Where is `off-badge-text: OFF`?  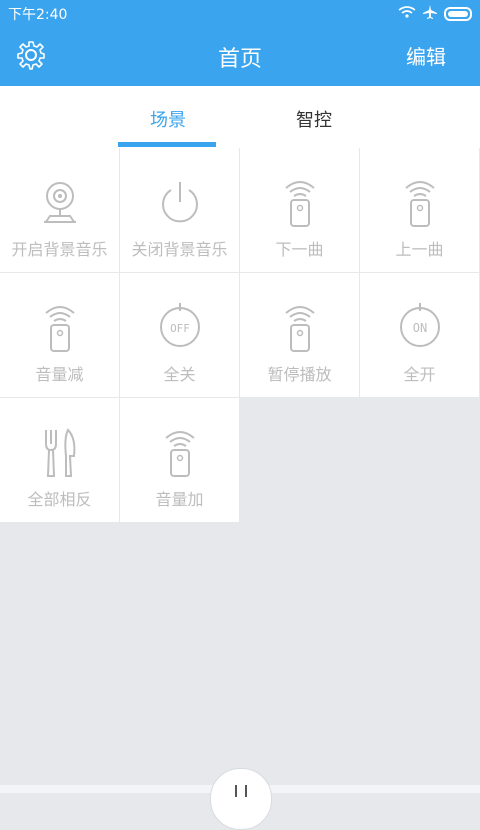
off-badge-text: OFF is located at coordinates (180, 328).